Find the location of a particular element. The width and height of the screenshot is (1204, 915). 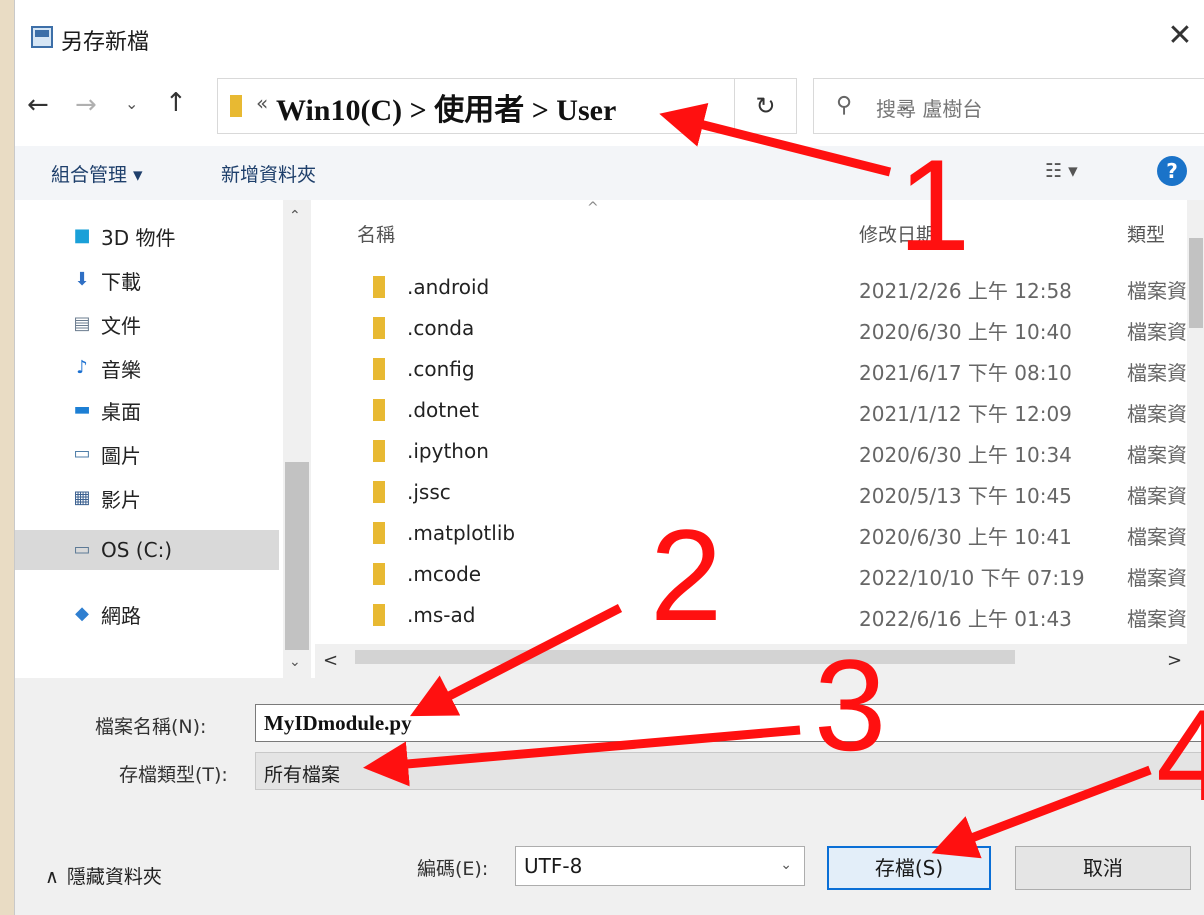

navigation-pane: ■ 3D 物件 ⬇ 下載 ▤ 文件 ♪ 音樂 ▬ 桌面 ▭ 圖片 ▦ 影片 ▭ OS (C:) ◆ 網路 is located at coordinates (148, 439).